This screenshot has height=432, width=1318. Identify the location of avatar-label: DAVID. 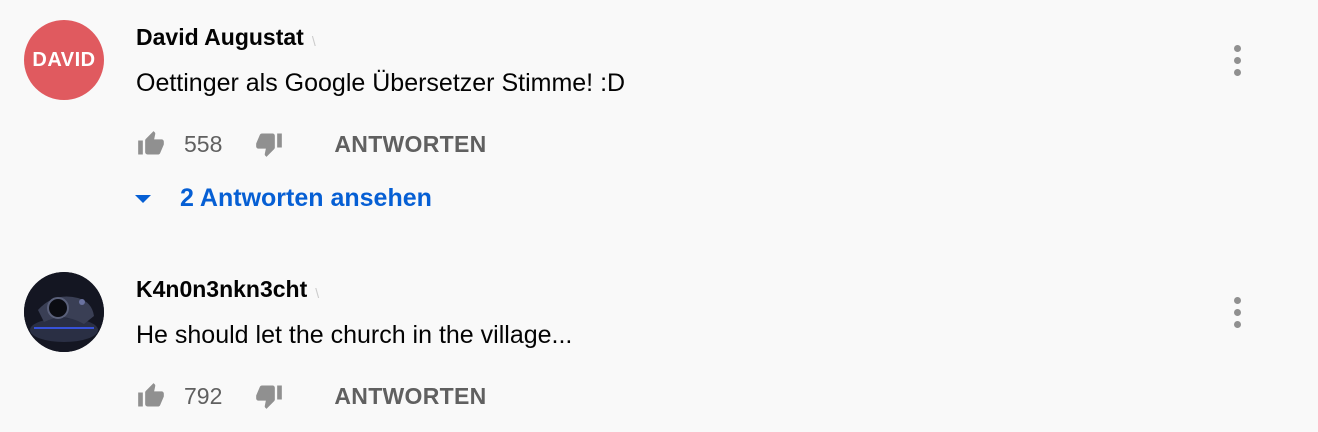
(64, 59).